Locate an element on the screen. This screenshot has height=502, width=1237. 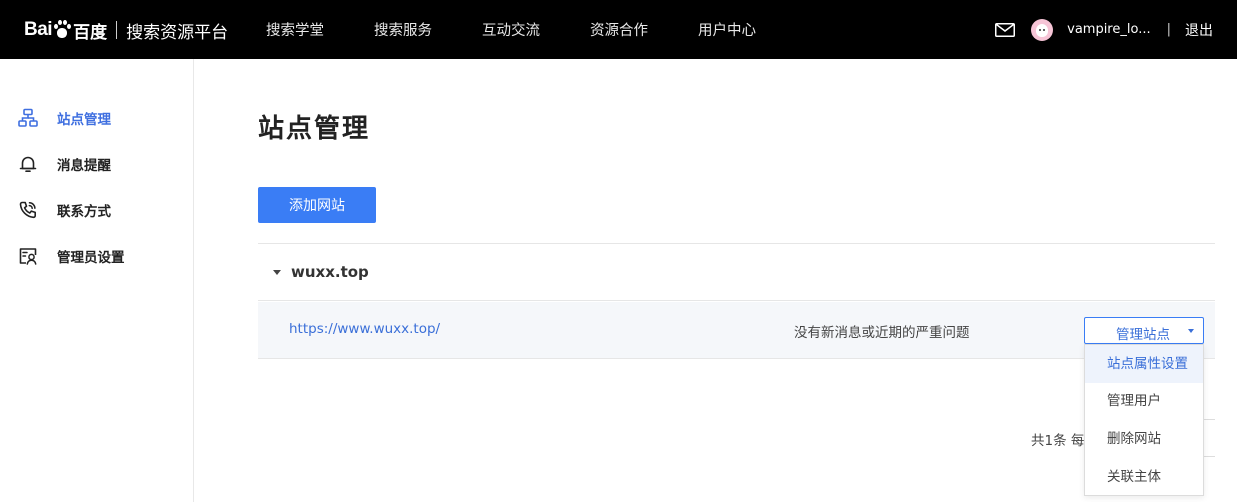
manage-site-dropdown: 站点属性设置 管理用户 删除网站 关联主体 is located at coordinates (1144, 420).